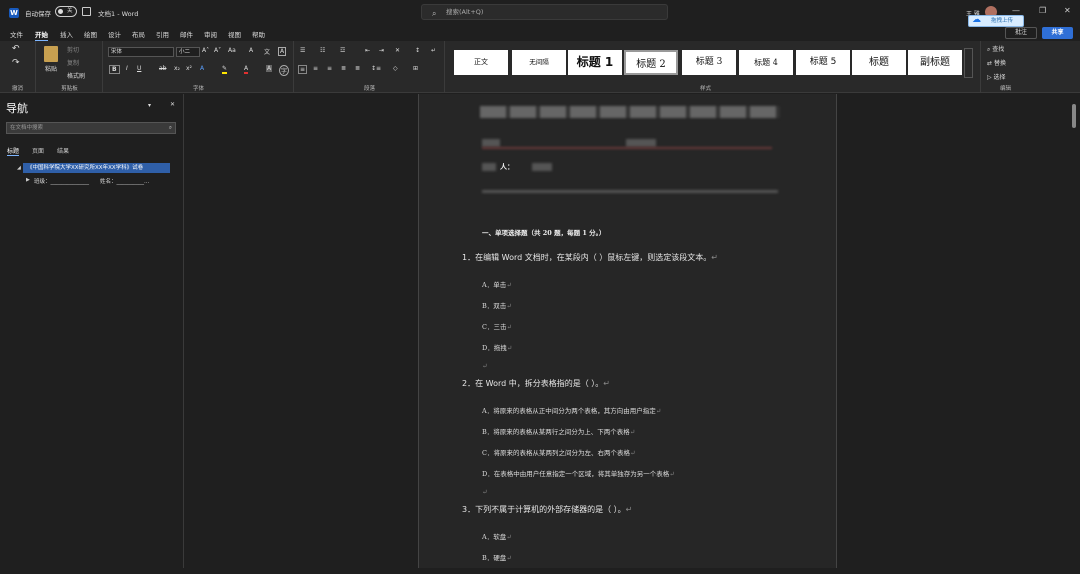  Describe the element at coordinates (210, 34) in the screenshot. I see `tab-review: 审阅` at that location.